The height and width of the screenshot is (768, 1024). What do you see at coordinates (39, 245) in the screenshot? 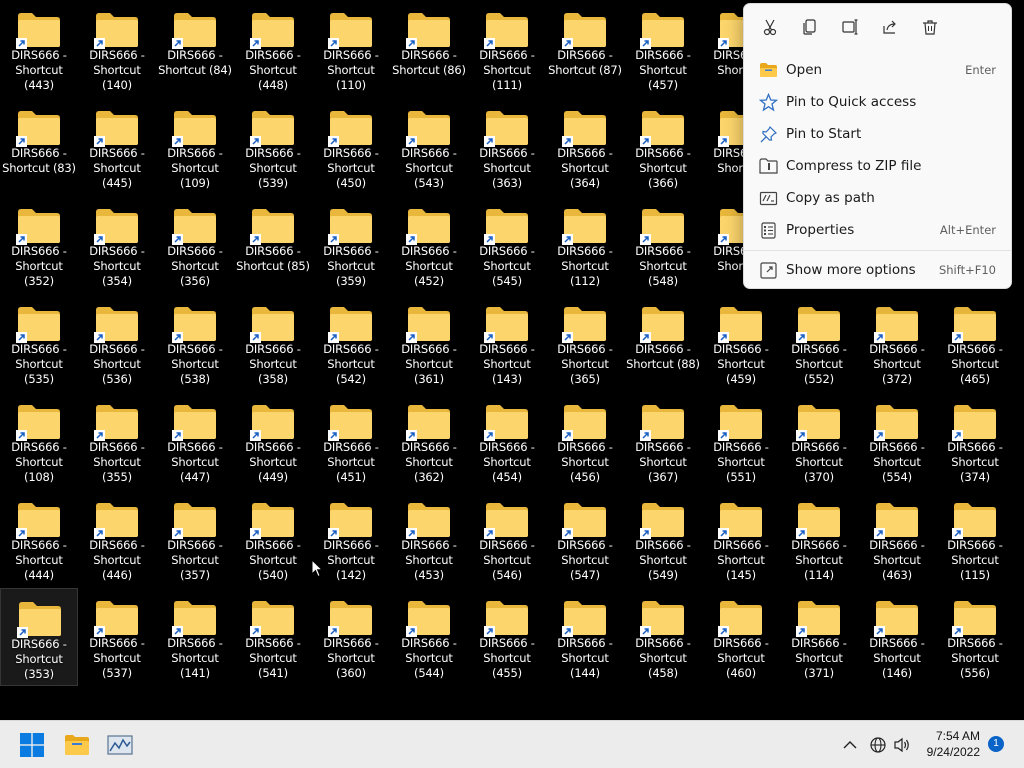
I see `desktop-shortcut-icon: DIRS666 - Shortcut (352)` at bounding box center [39, 245].